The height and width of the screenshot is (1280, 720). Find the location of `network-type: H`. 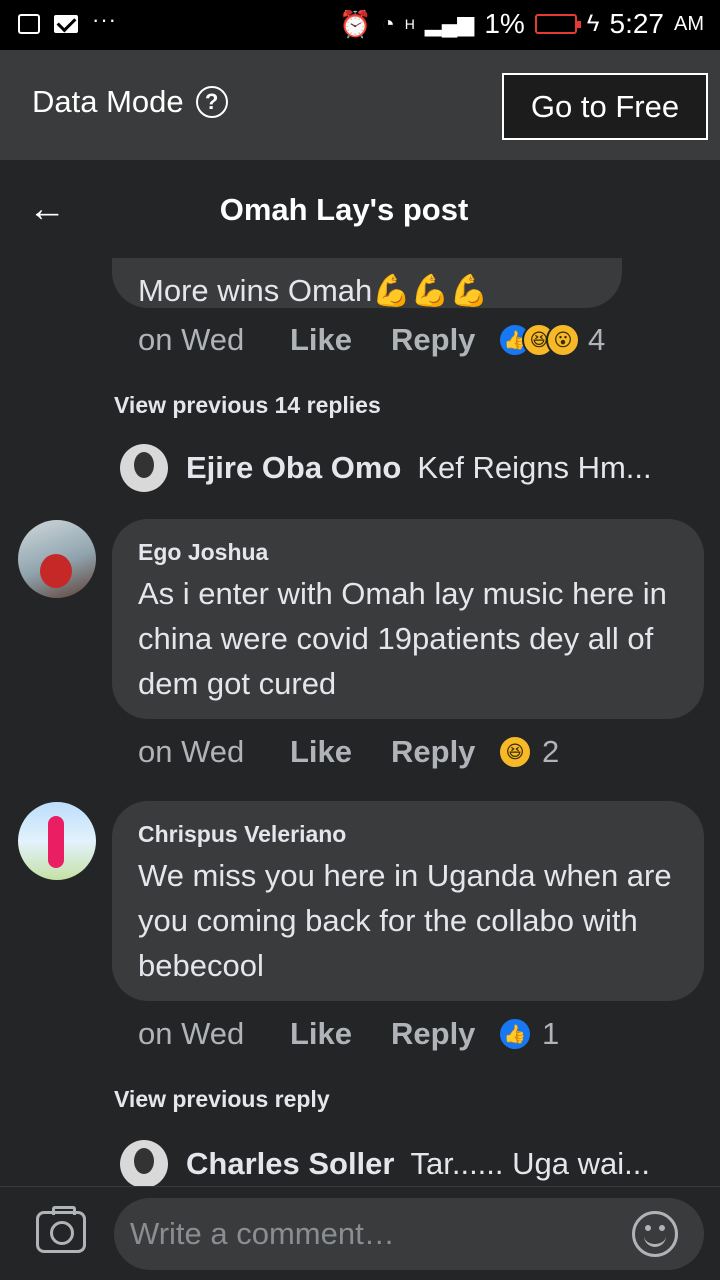

network-type: H is located at coordinates (409, 24).